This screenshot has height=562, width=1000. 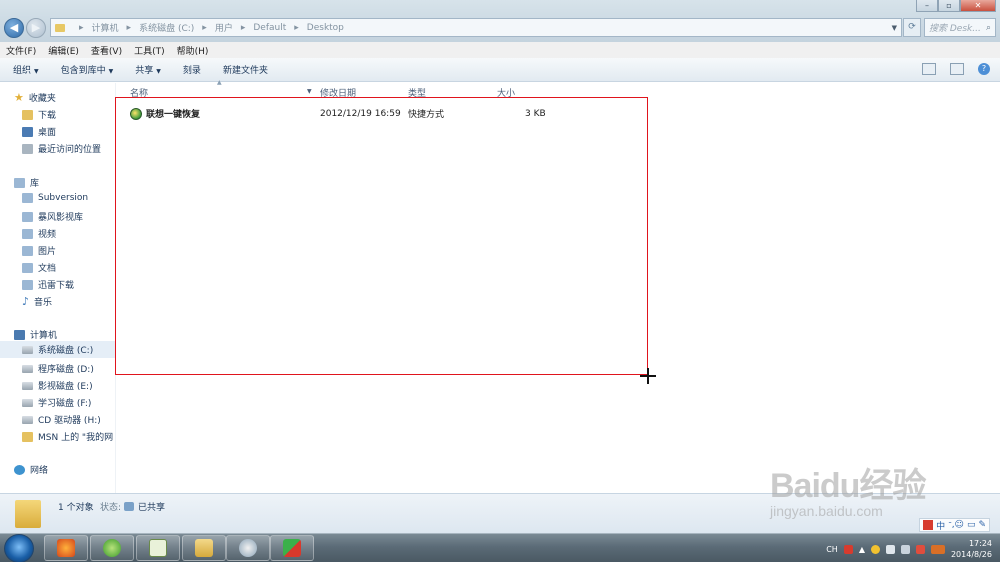 What do you see at coordinates (39, 114) in the screenshot?
I see `sidebar-item-downloads: 下载` at bounding box center [39, 114].